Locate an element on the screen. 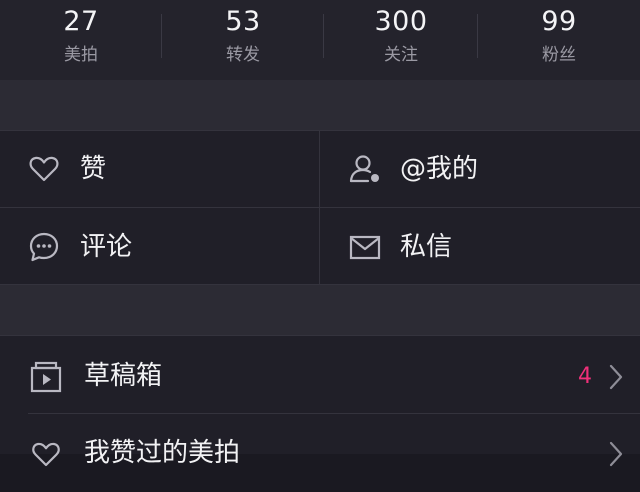 The width and height of the screenshot is (640, 492). drafts-label: 草稿箱 is located at coordinates (123, 376).